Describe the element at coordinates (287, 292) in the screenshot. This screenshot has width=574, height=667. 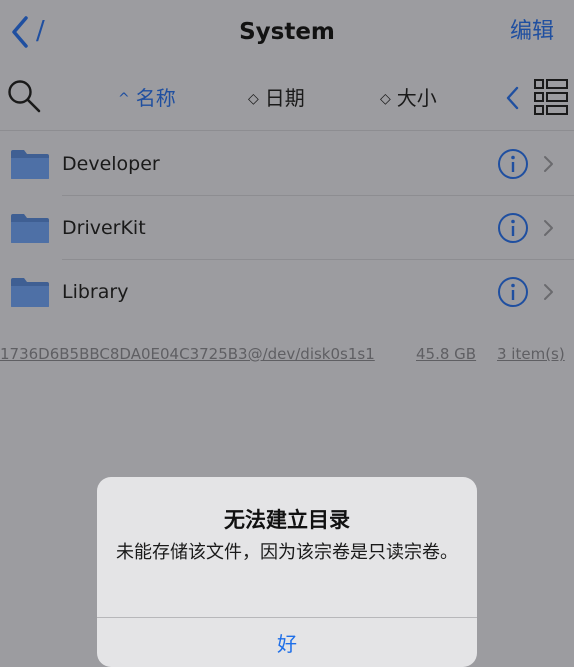
I see `file-row: Library` at that location.